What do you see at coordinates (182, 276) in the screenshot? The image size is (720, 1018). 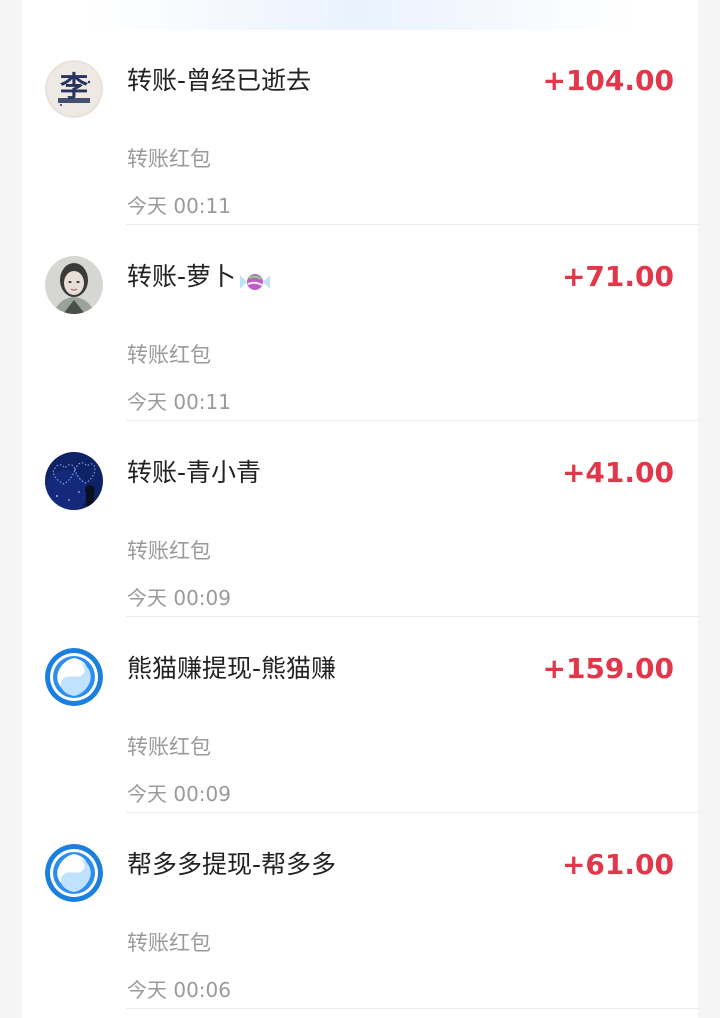 I see `transaction-title-text: 转账-萝卜` at bounding box center [182, 276].